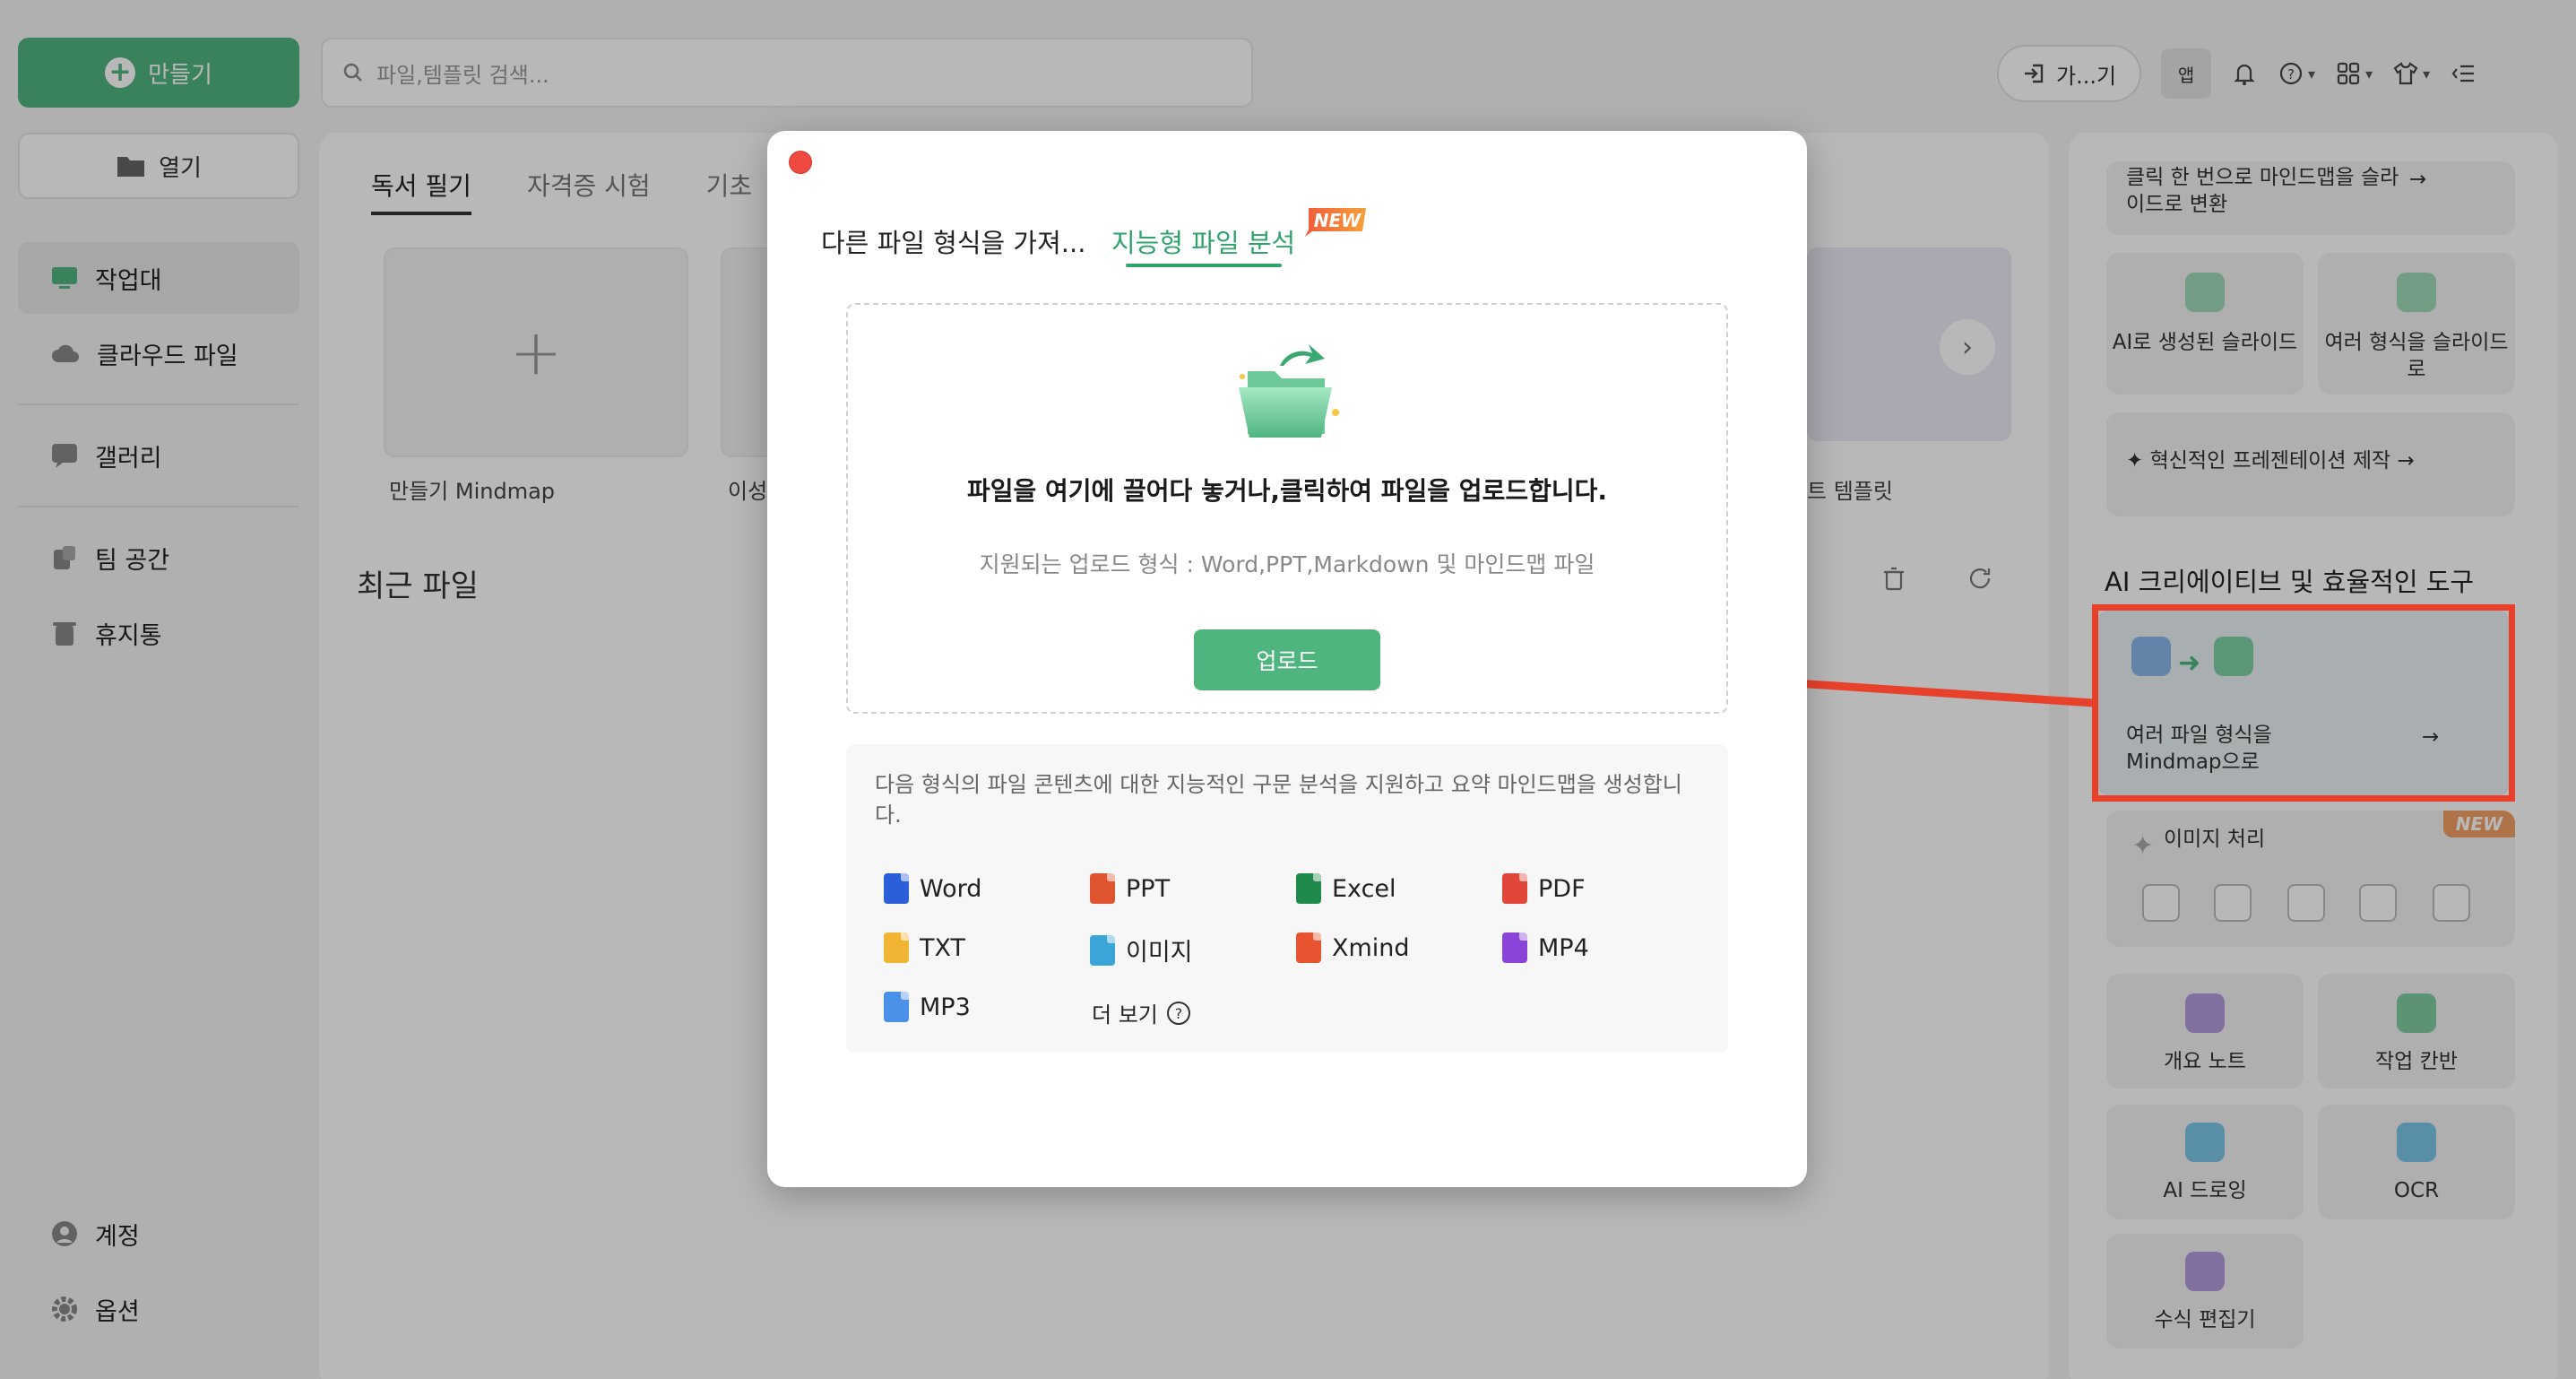 The height and width of the screenshot is (1379, 2576). Describe the element at coordinates (1514, 889) in the screenshot. I see `pdf-icon` at that location.